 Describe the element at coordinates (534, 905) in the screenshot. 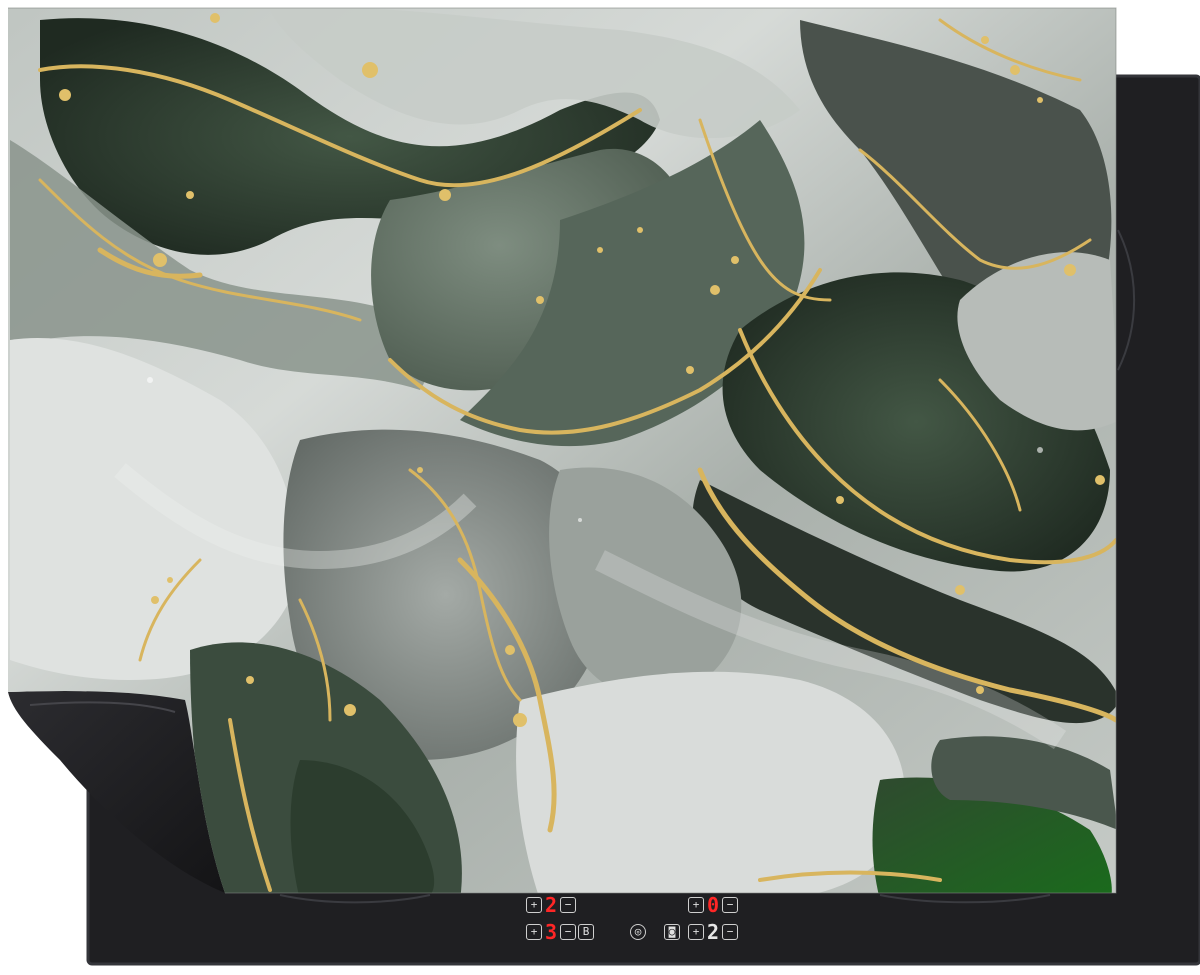

I see `zone-left-top-minus-button: +` at that location.